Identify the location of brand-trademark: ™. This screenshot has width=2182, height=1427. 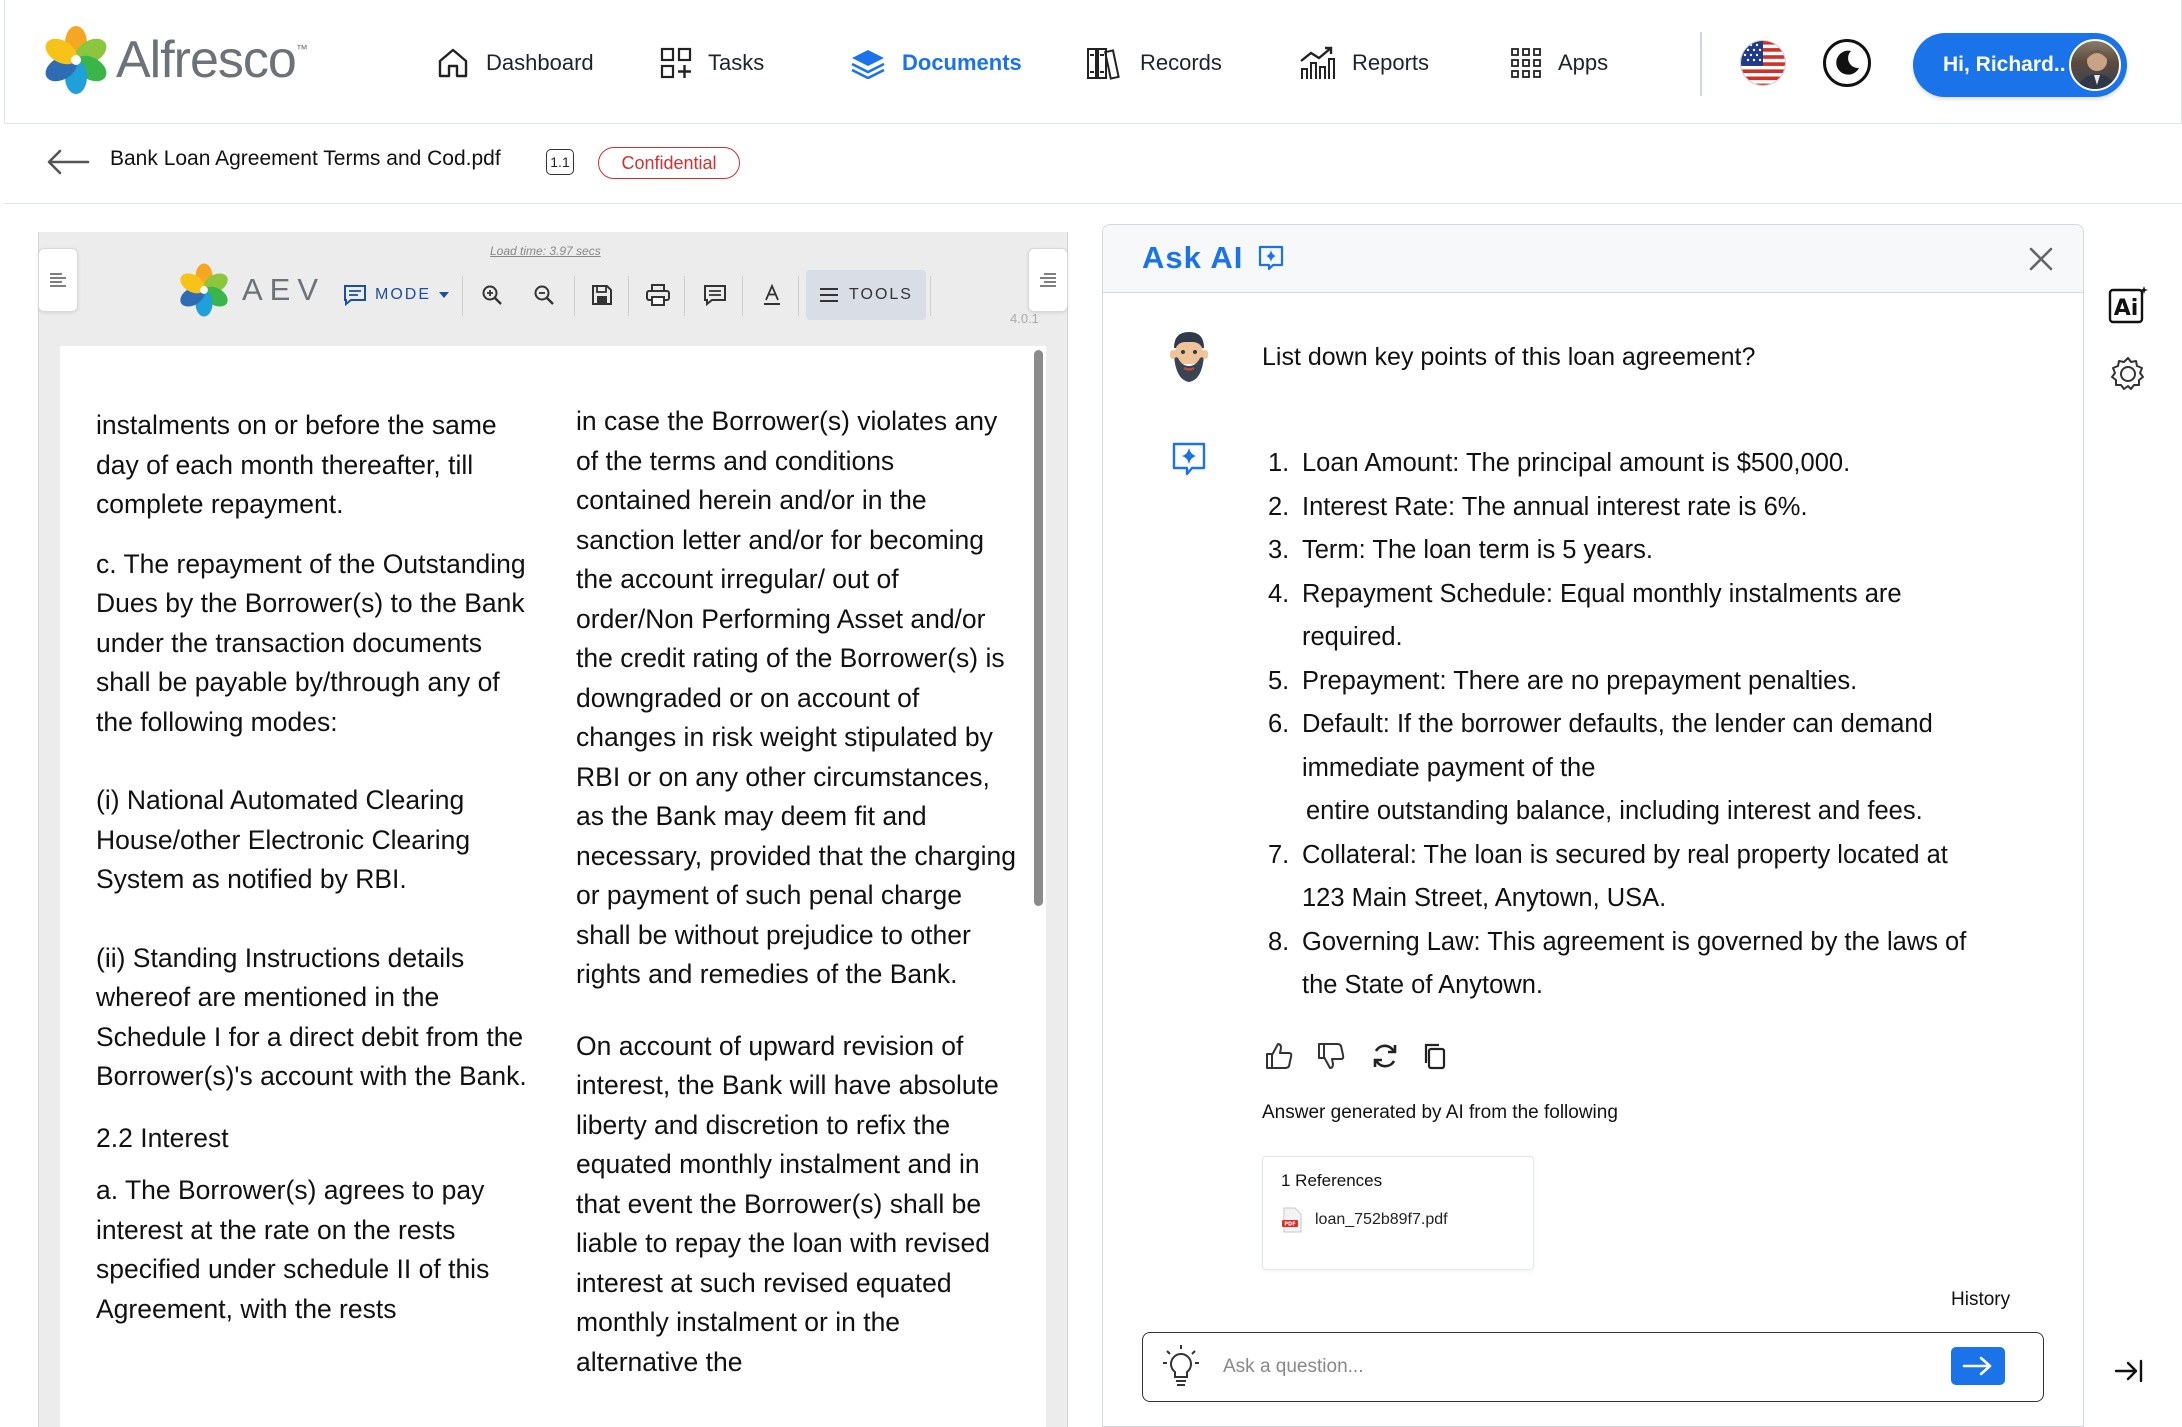
(301, 49).